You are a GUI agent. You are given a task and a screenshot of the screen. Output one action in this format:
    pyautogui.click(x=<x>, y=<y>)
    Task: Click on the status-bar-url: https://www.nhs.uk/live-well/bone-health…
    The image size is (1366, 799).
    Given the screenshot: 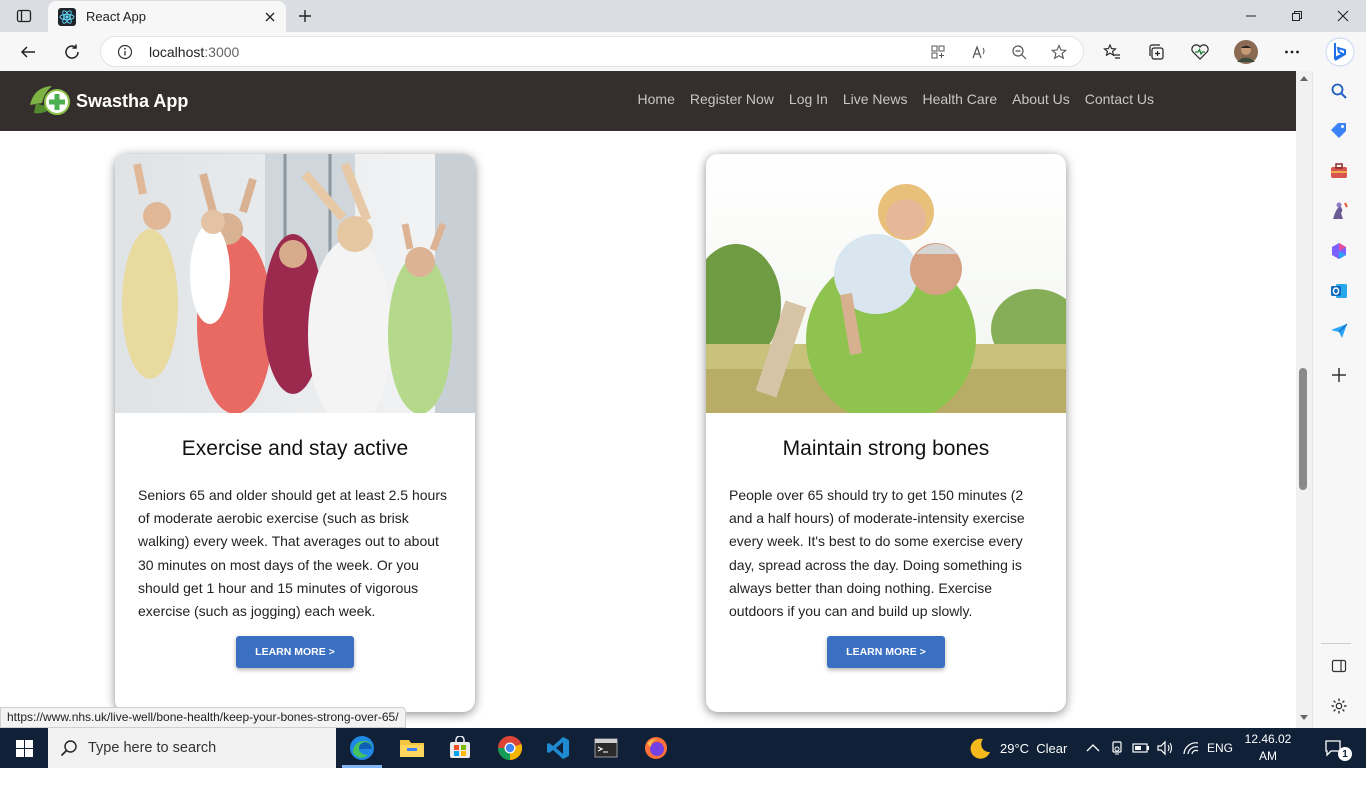 What is the action you would take?
    pyautogui.click(x=203, y=717)
    